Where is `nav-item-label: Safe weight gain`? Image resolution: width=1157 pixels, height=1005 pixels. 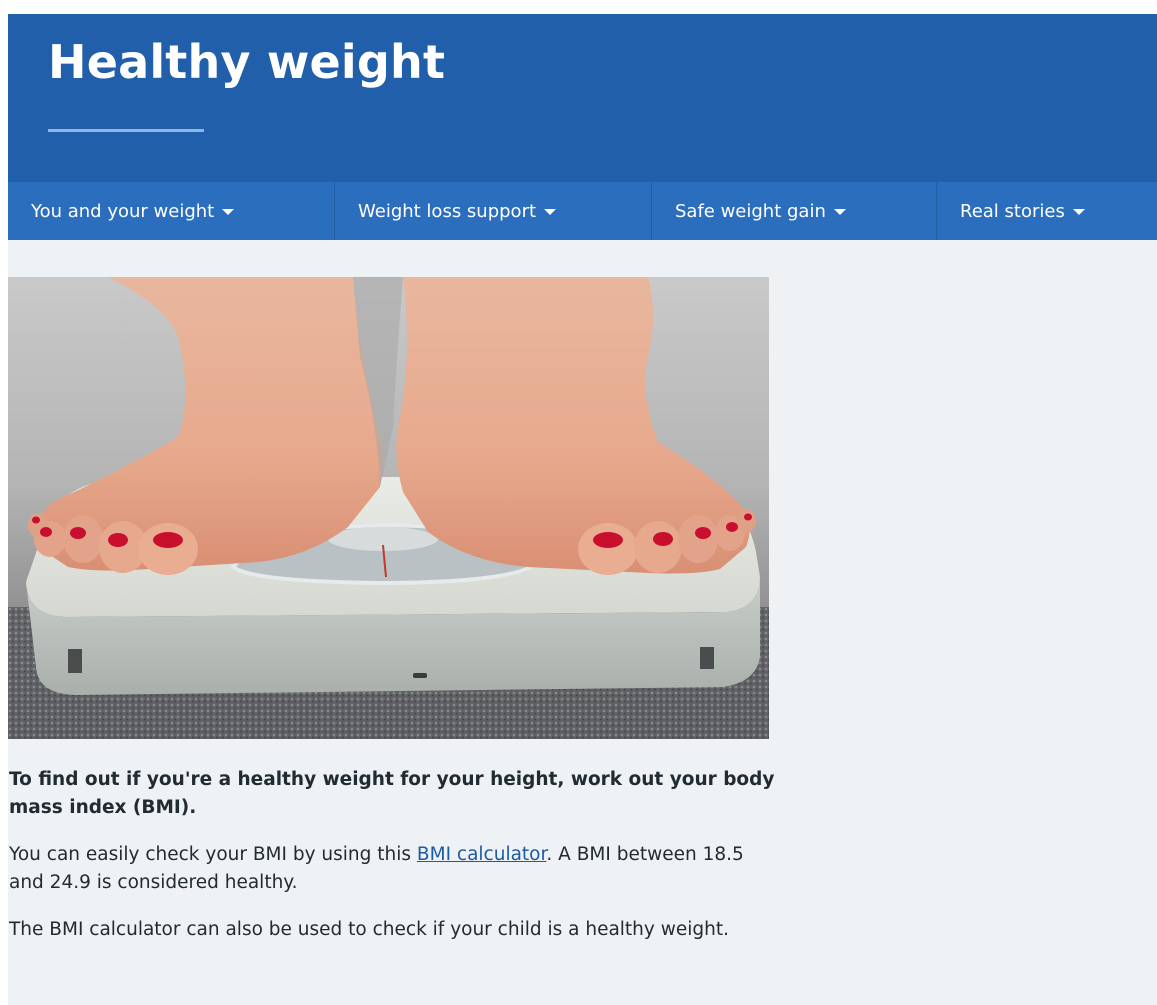
nav-item-label: Safe weight gain is located at coordinates (750, 211).